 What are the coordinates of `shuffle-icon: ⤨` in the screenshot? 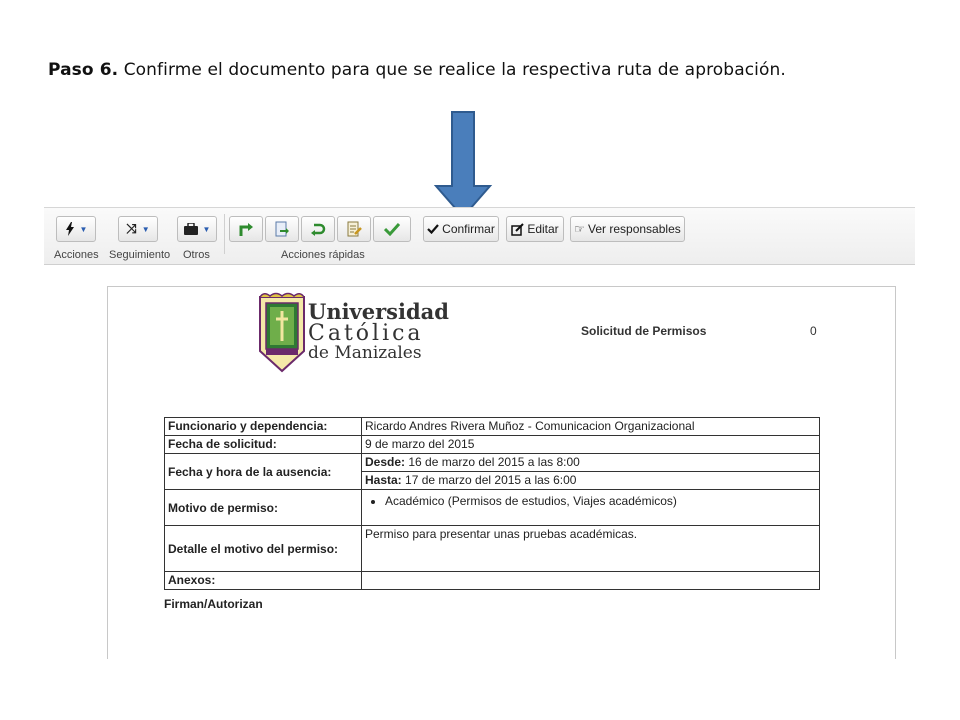 It's located at (131, 228).